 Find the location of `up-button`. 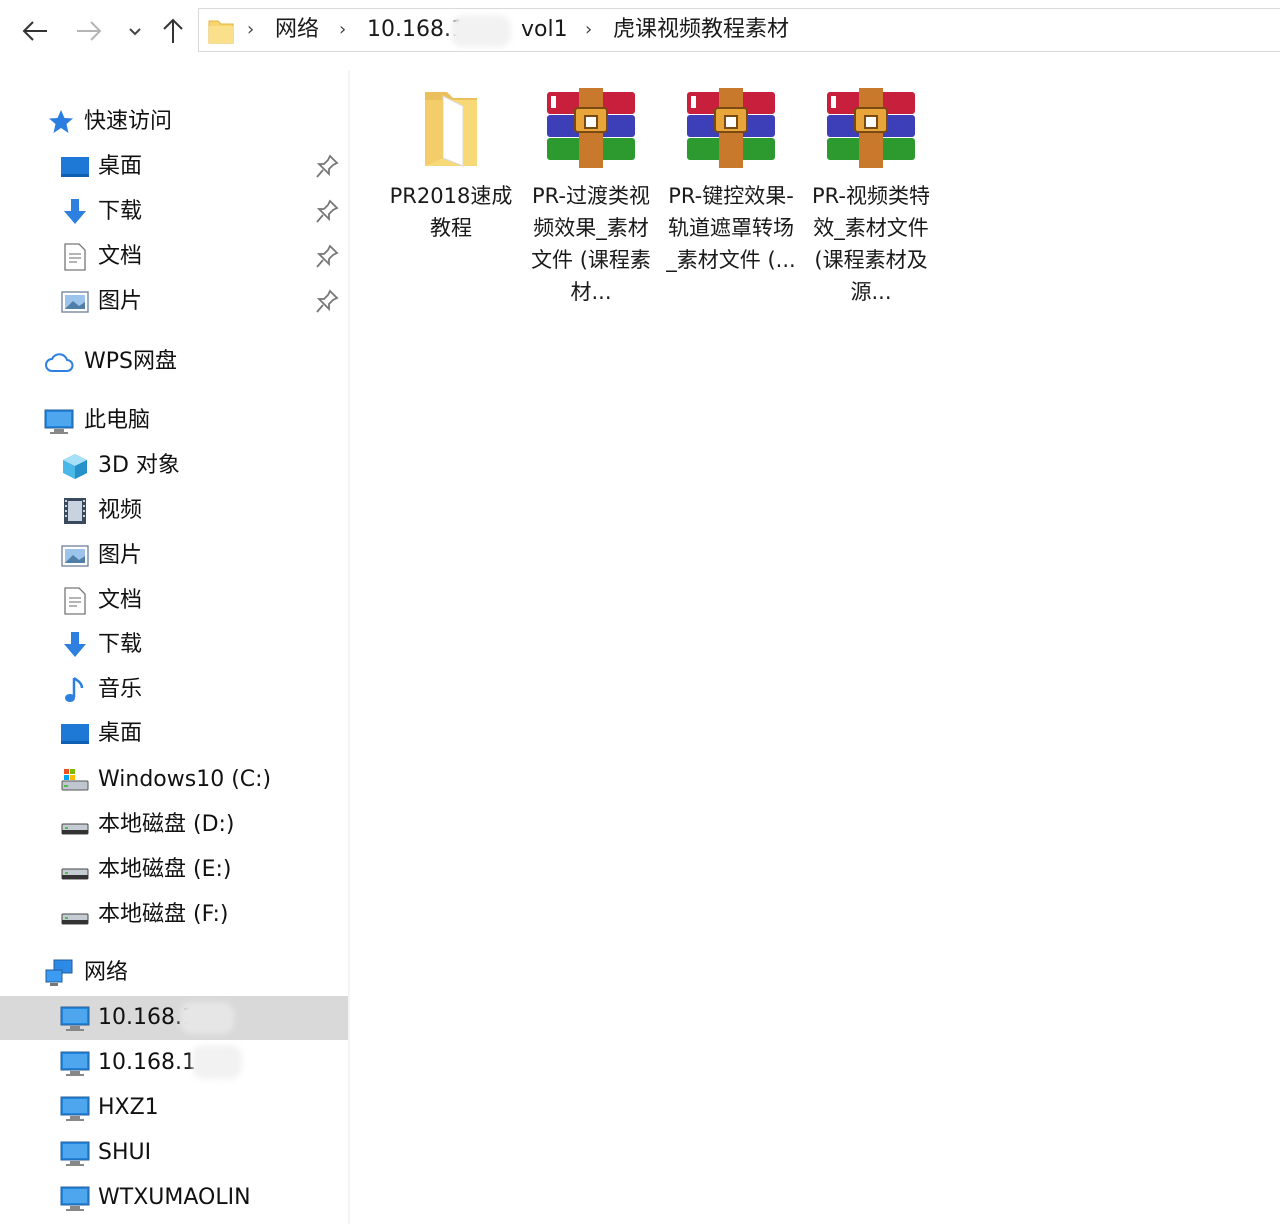

up-button is located at coordinates (173, 31).